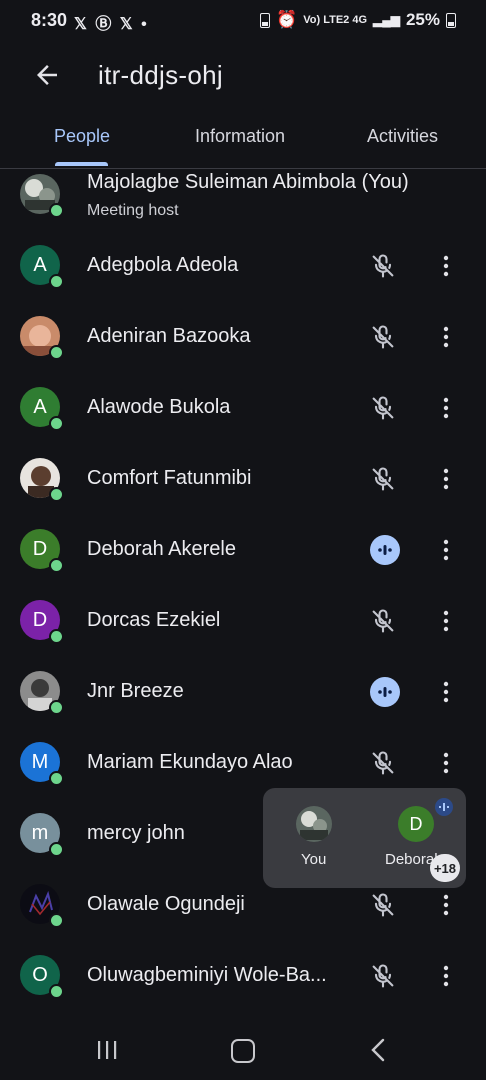 The height and width of the screenshot is (1080, 486). I want to click on alarm-icon: ⏰, so click(287, 19).